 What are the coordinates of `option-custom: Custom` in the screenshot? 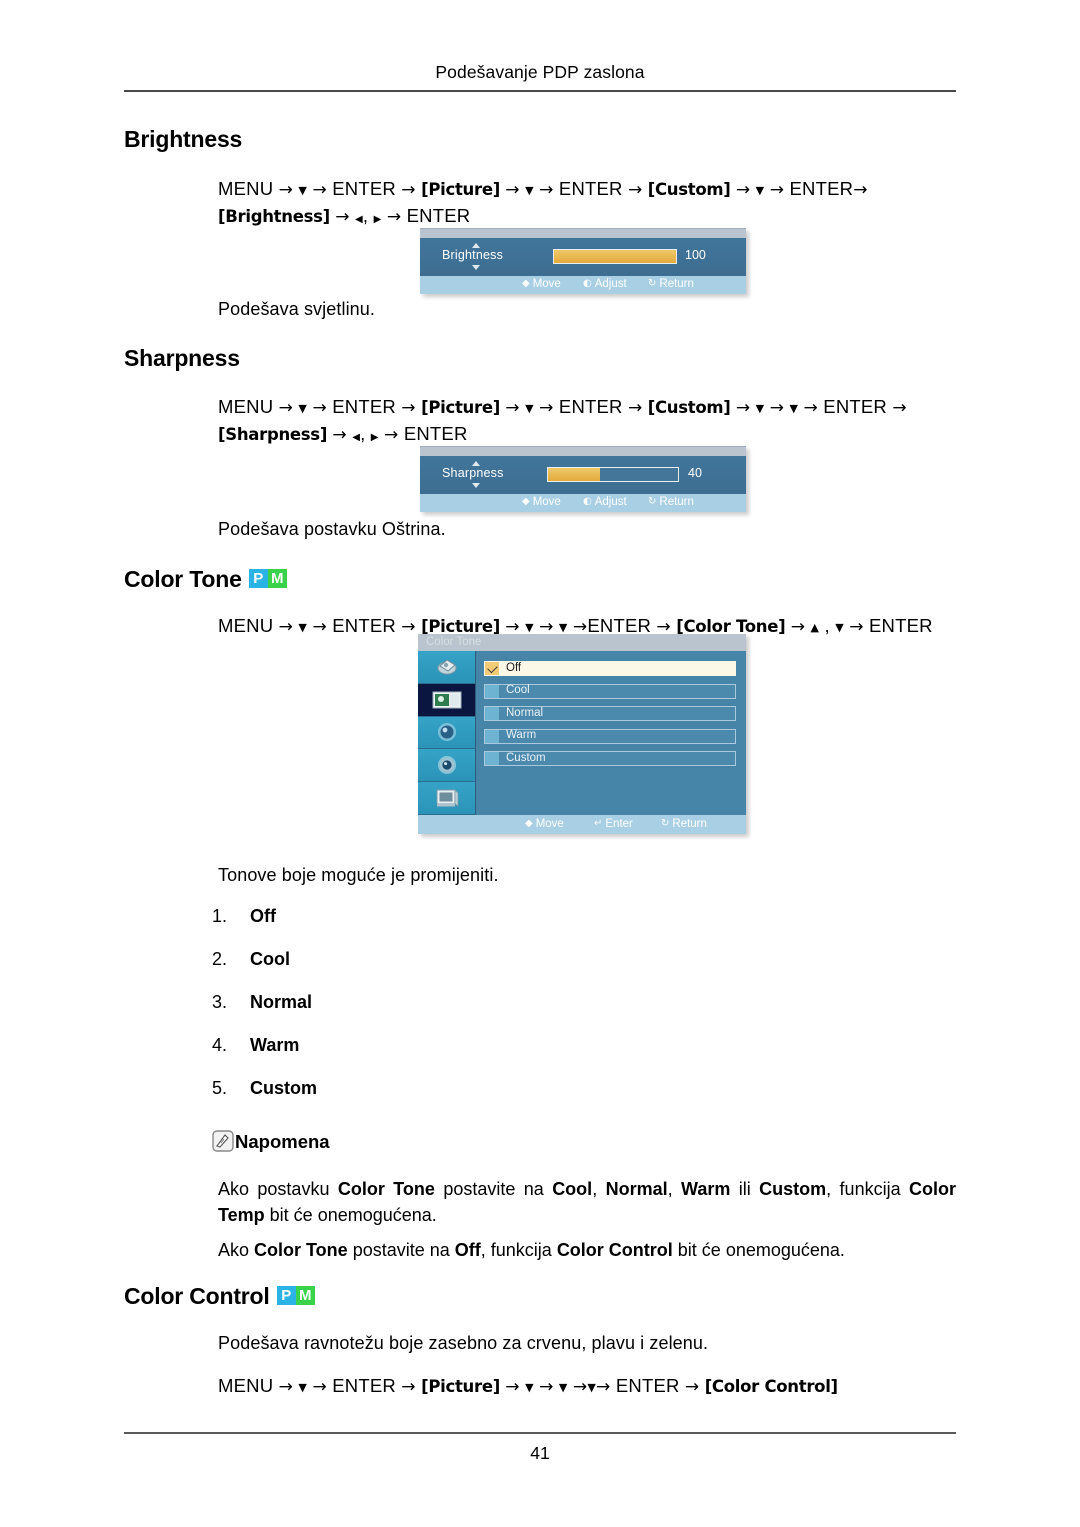 It's located at (610, 758).